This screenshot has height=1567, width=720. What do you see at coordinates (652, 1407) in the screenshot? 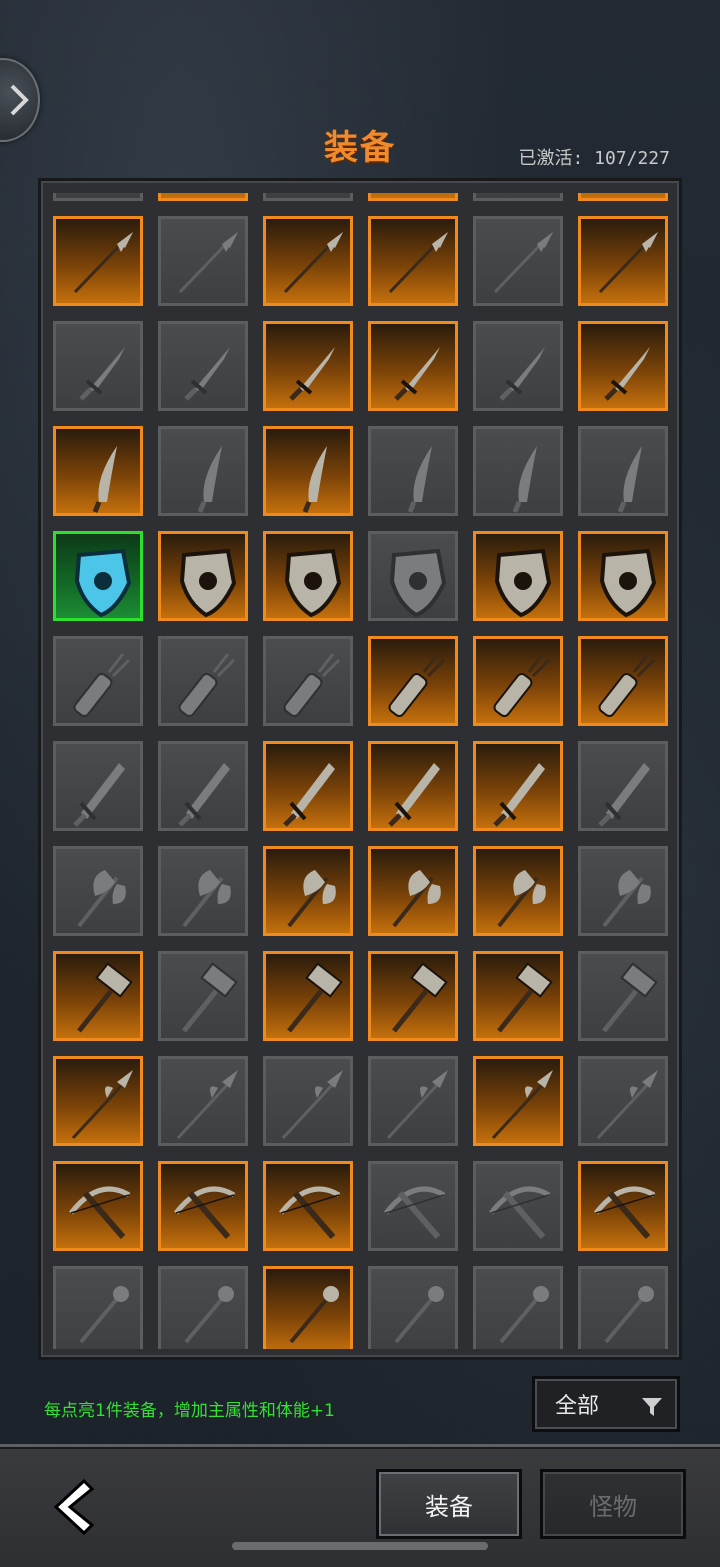
I see `funnel-icon` at bounding box center [652, 1407].